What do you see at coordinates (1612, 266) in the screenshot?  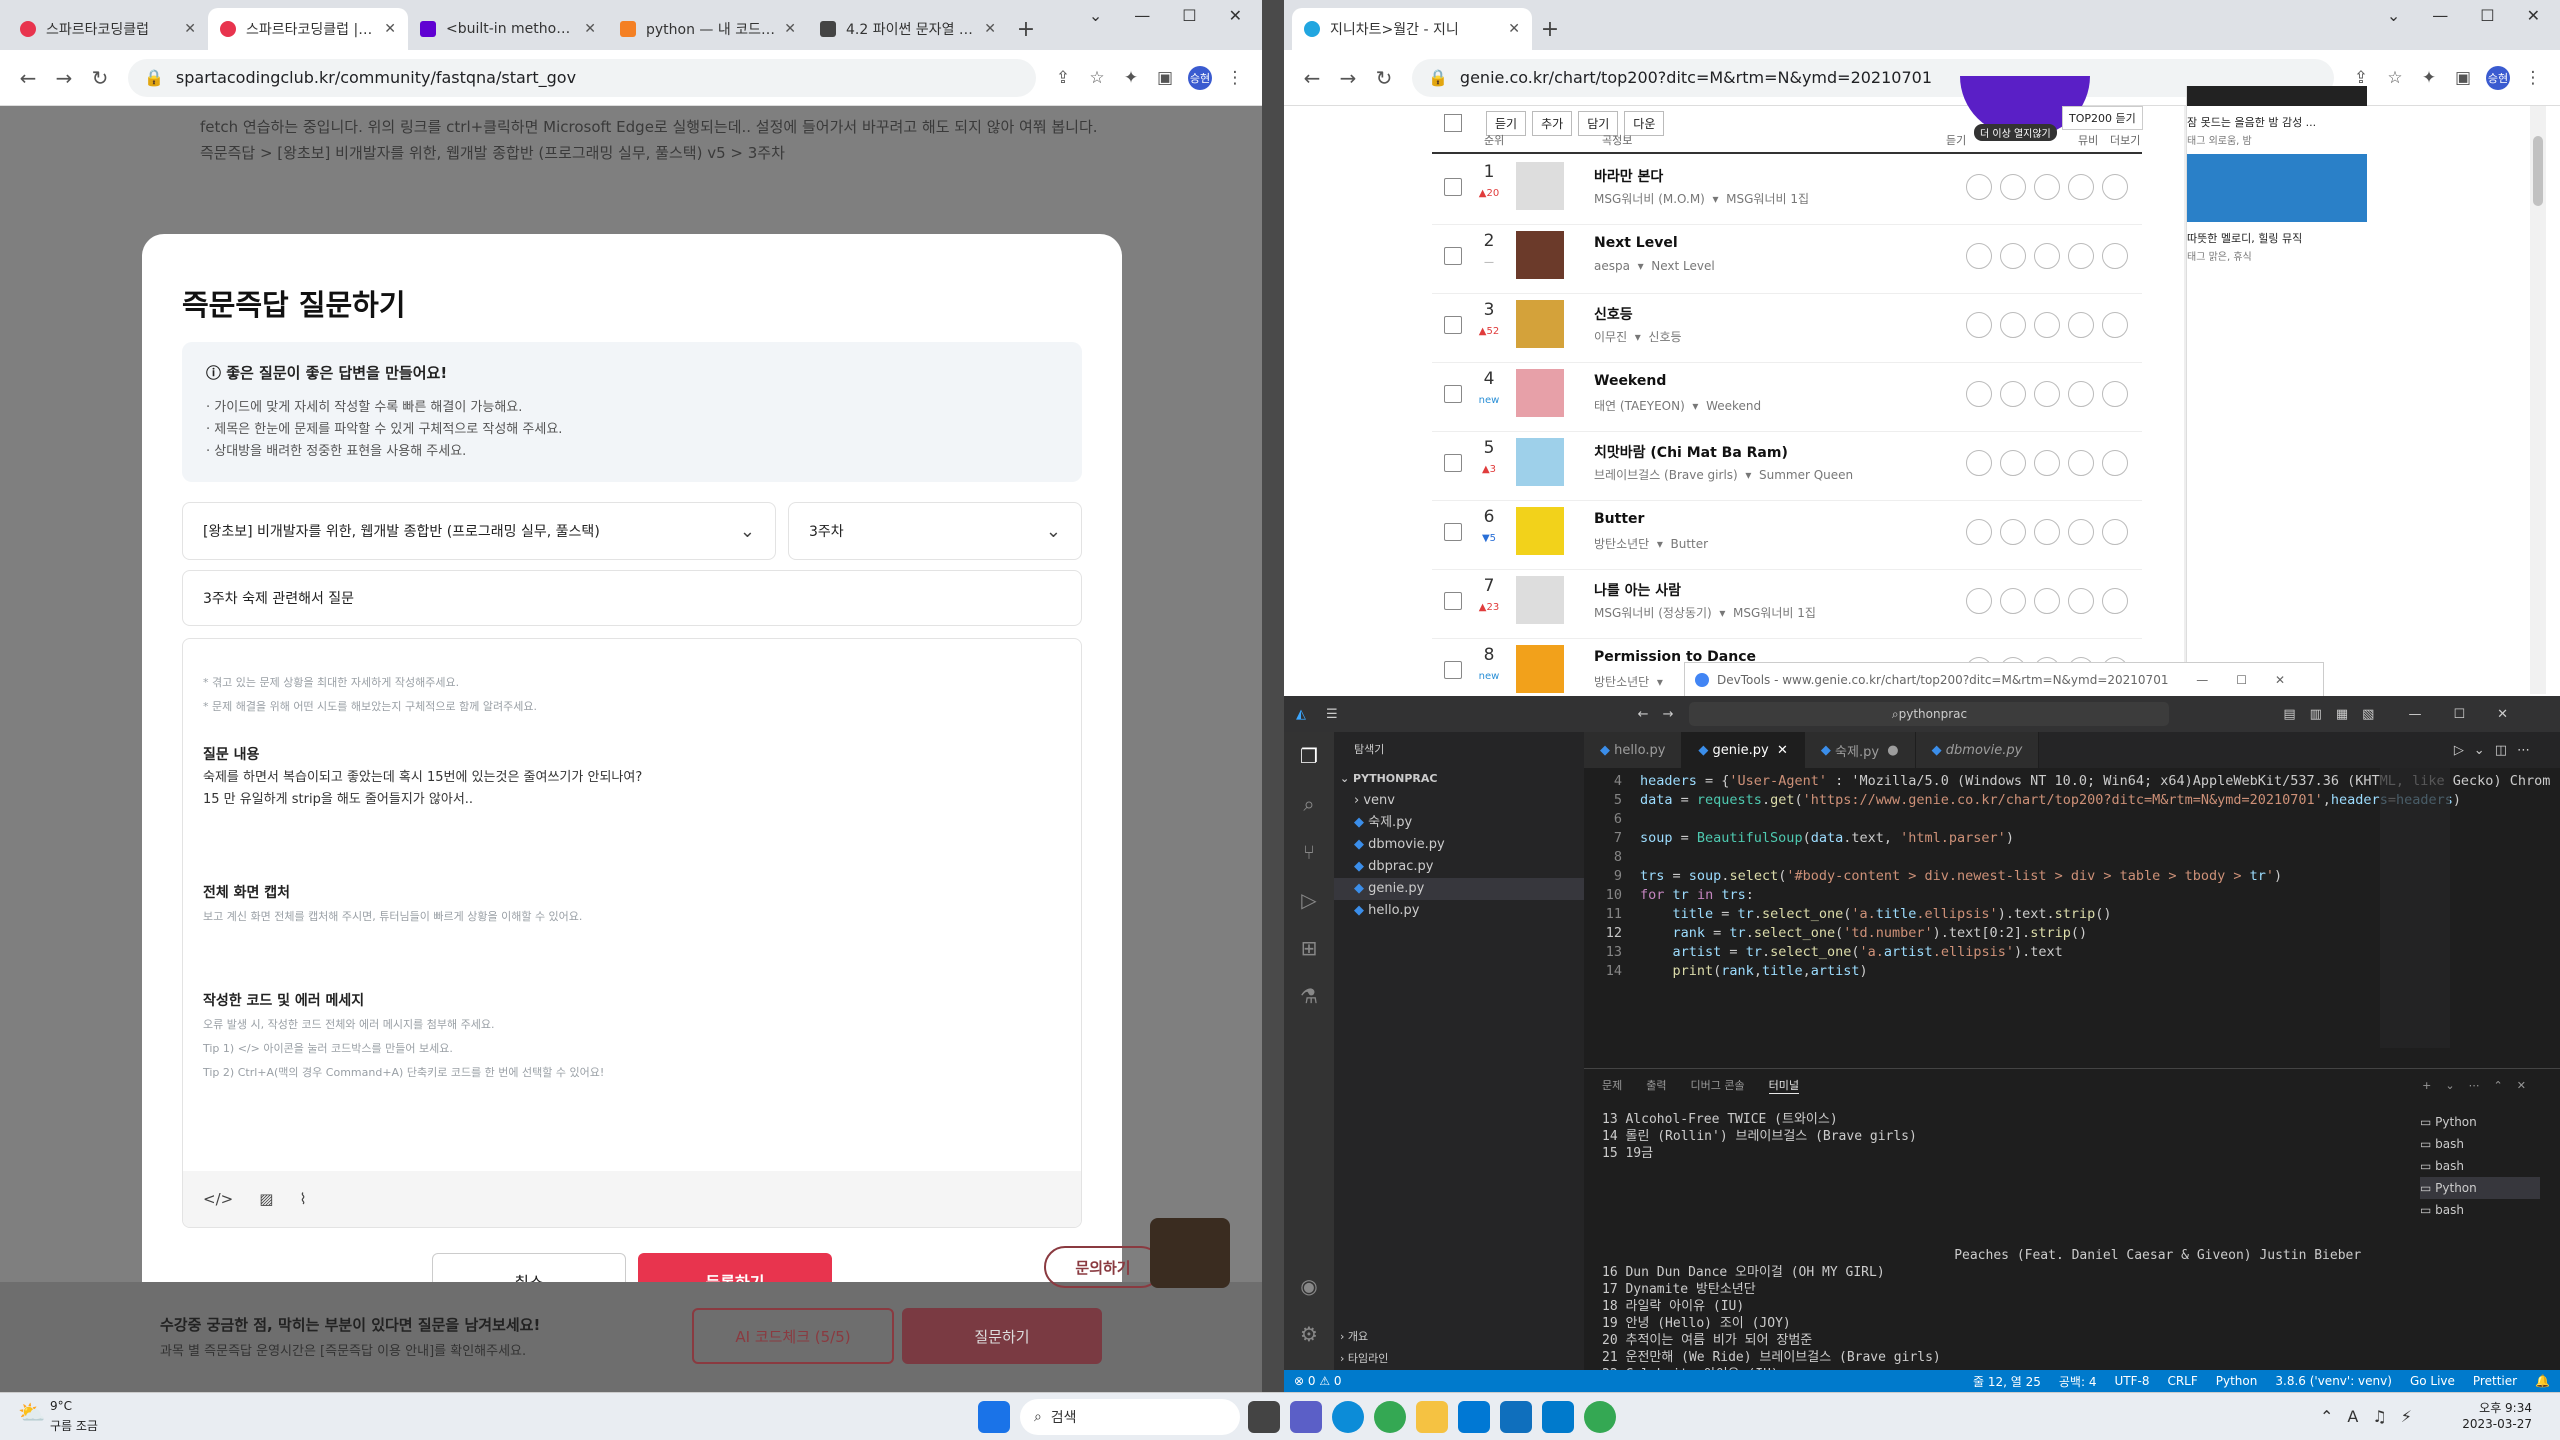 I see `artist-name: aespa` at bounding box center [1612, 266].